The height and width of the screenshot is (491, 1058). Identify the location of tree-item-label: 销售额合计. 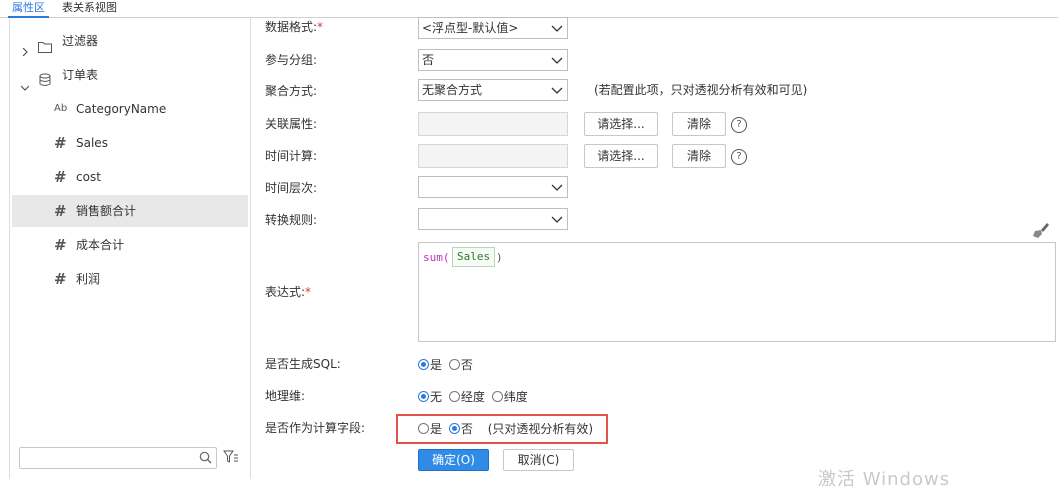
(106, 211).